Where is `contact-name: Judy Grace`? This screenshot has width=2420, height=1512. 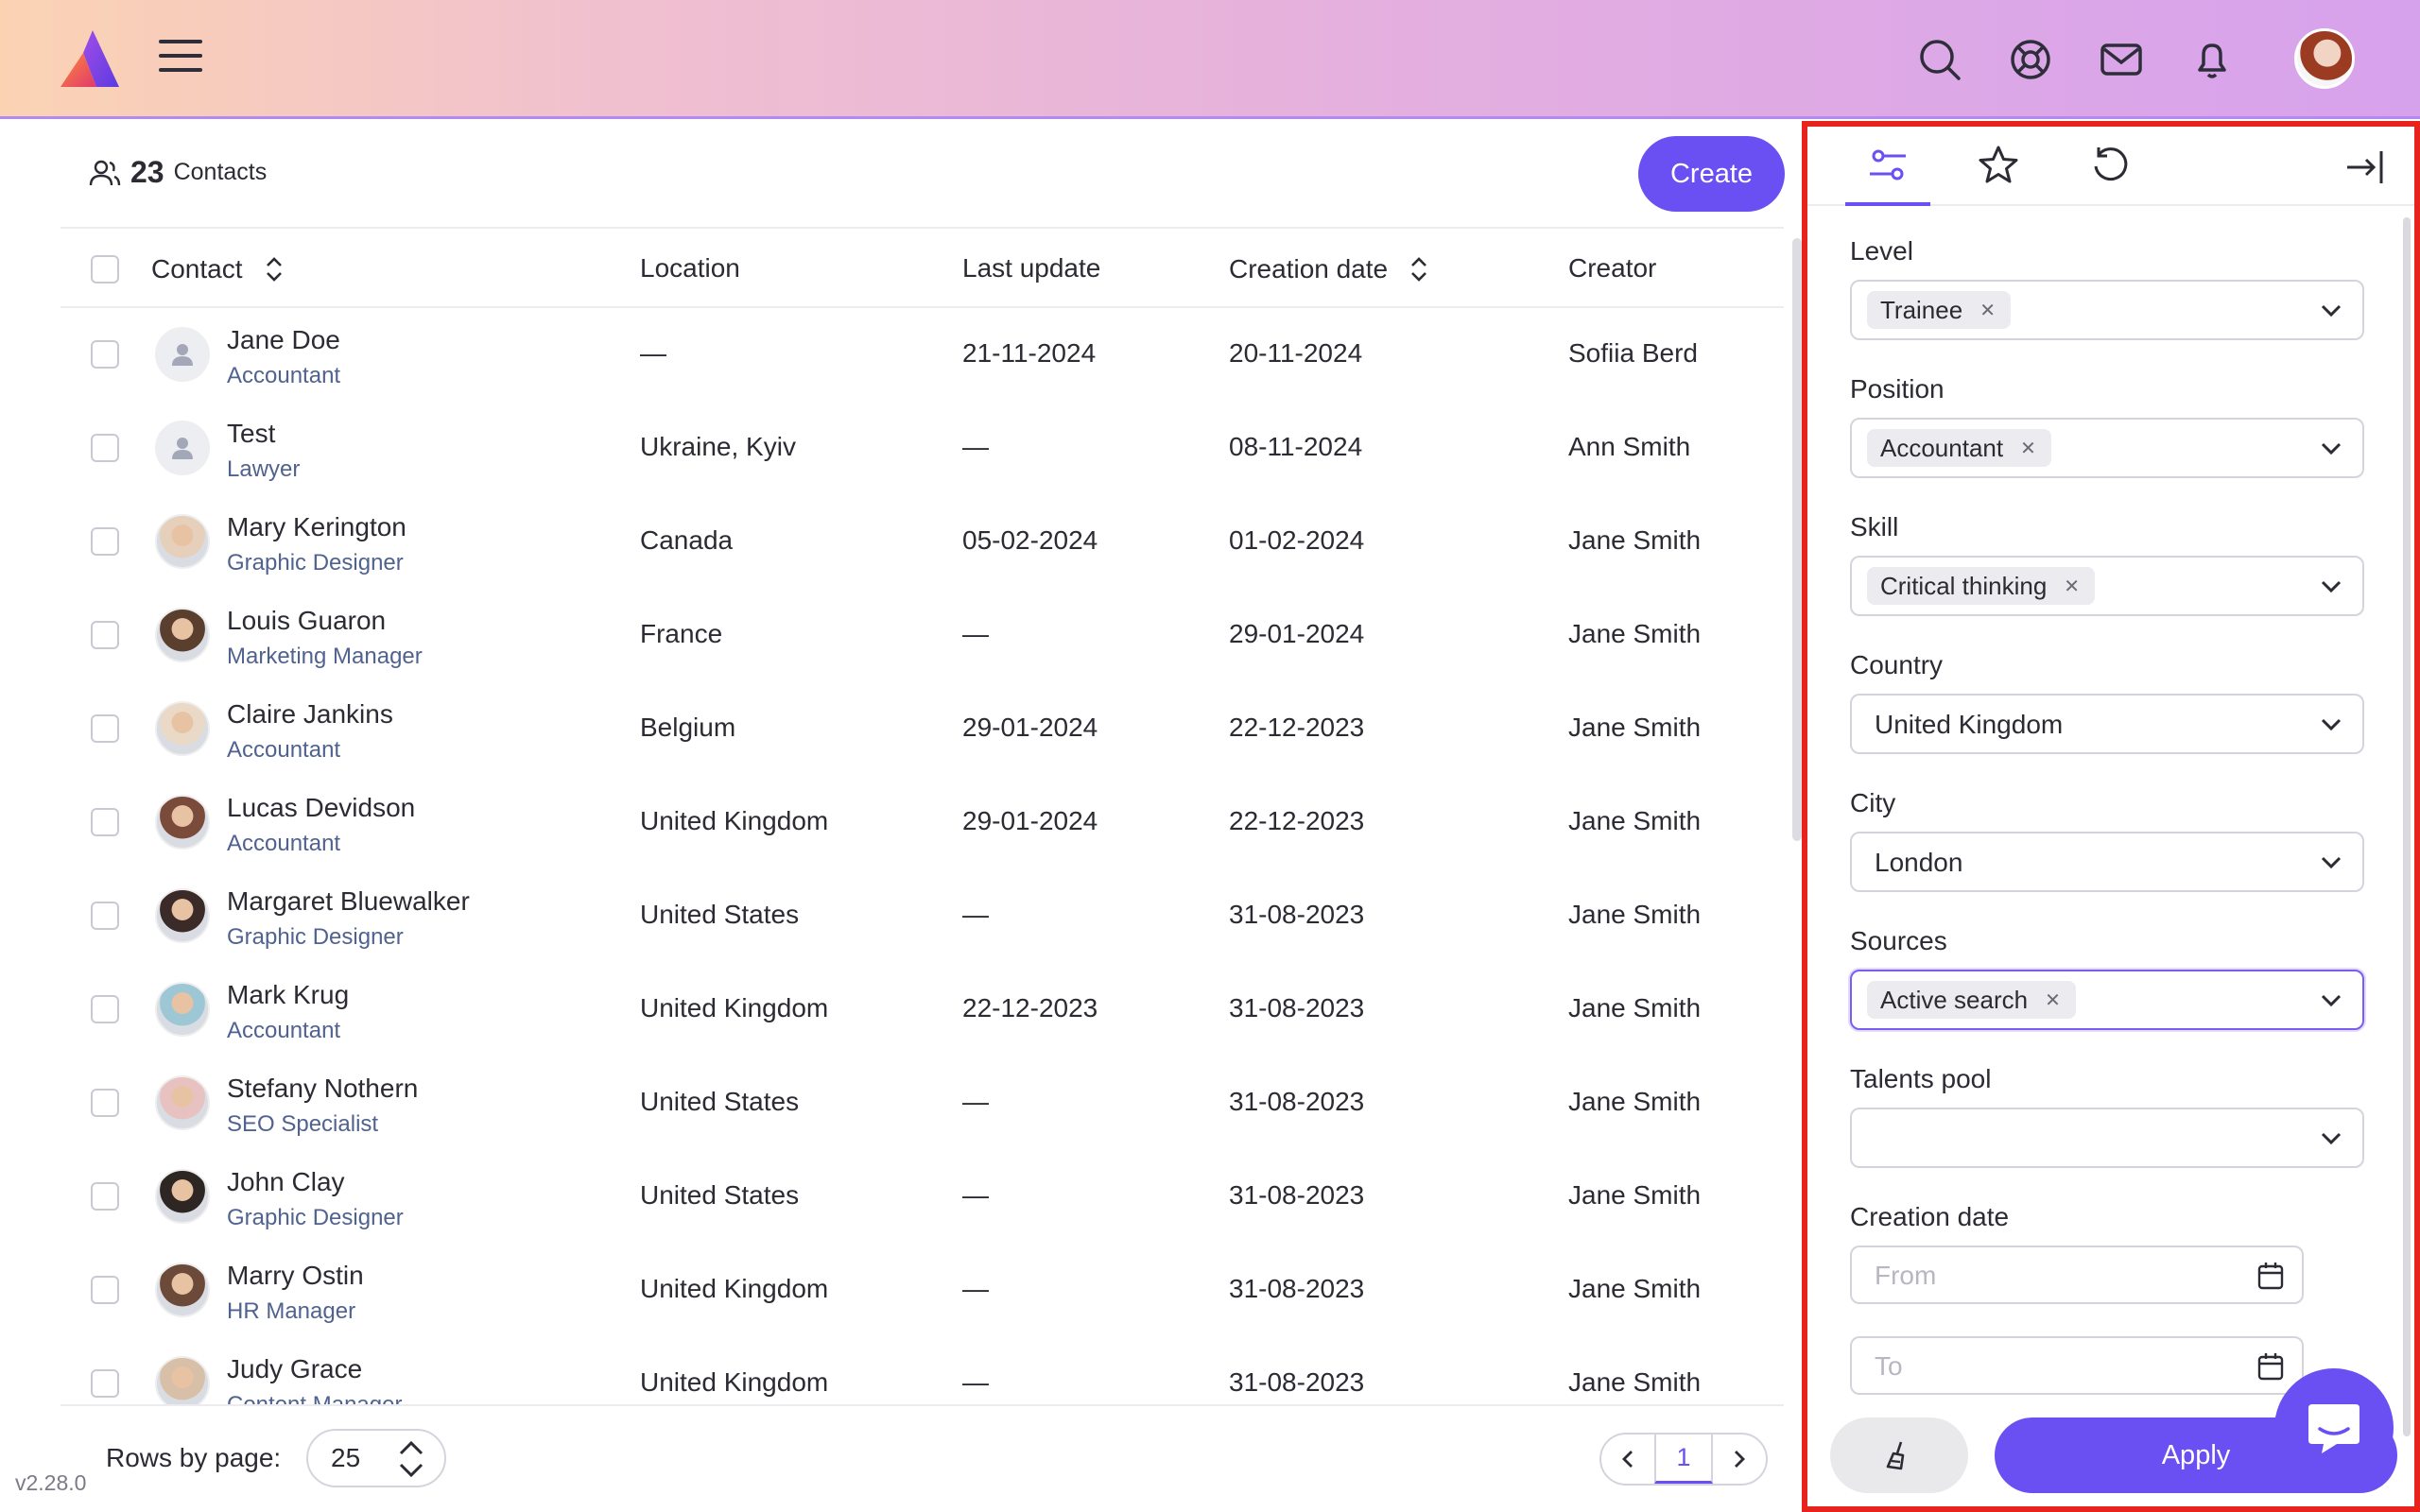 contact-name: Judy Grace is located at coordinates (294, 1369).